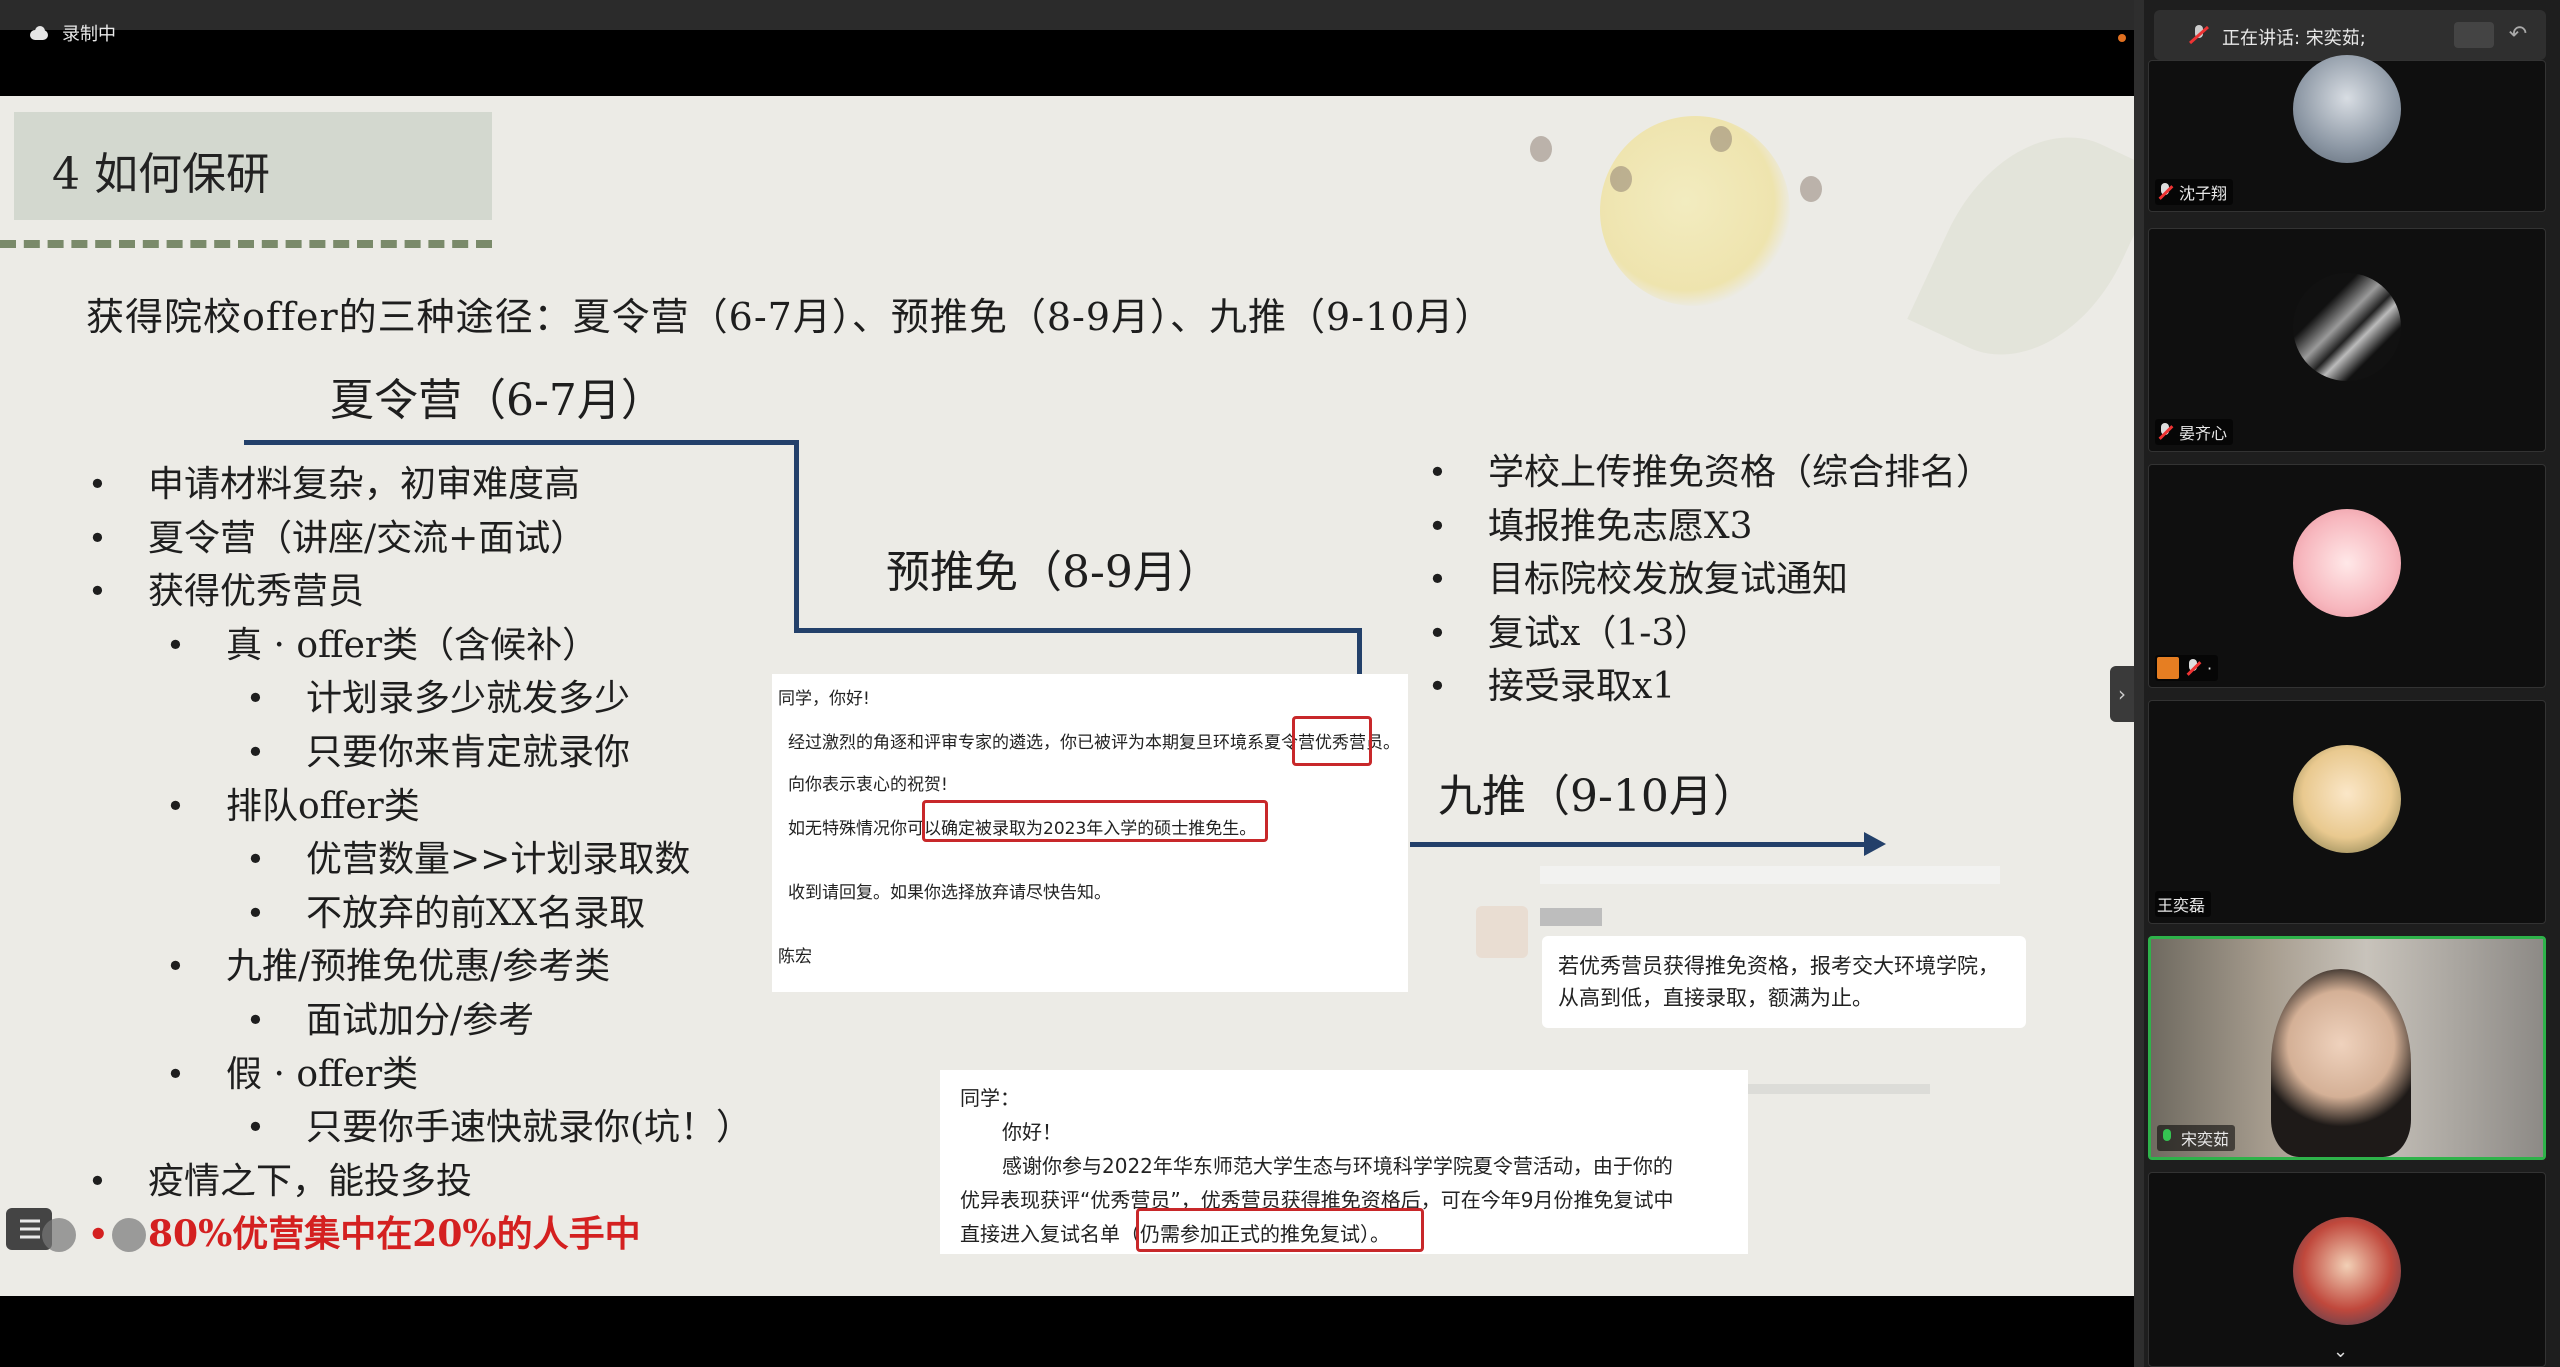 The width and height of the screenshot is (2560, 1367). What do you see at coordinates (1710, 473) in the screenshot?
I see `list-item: 学校上传推免资格（综合排名）` at bounding box center [1710, 473].